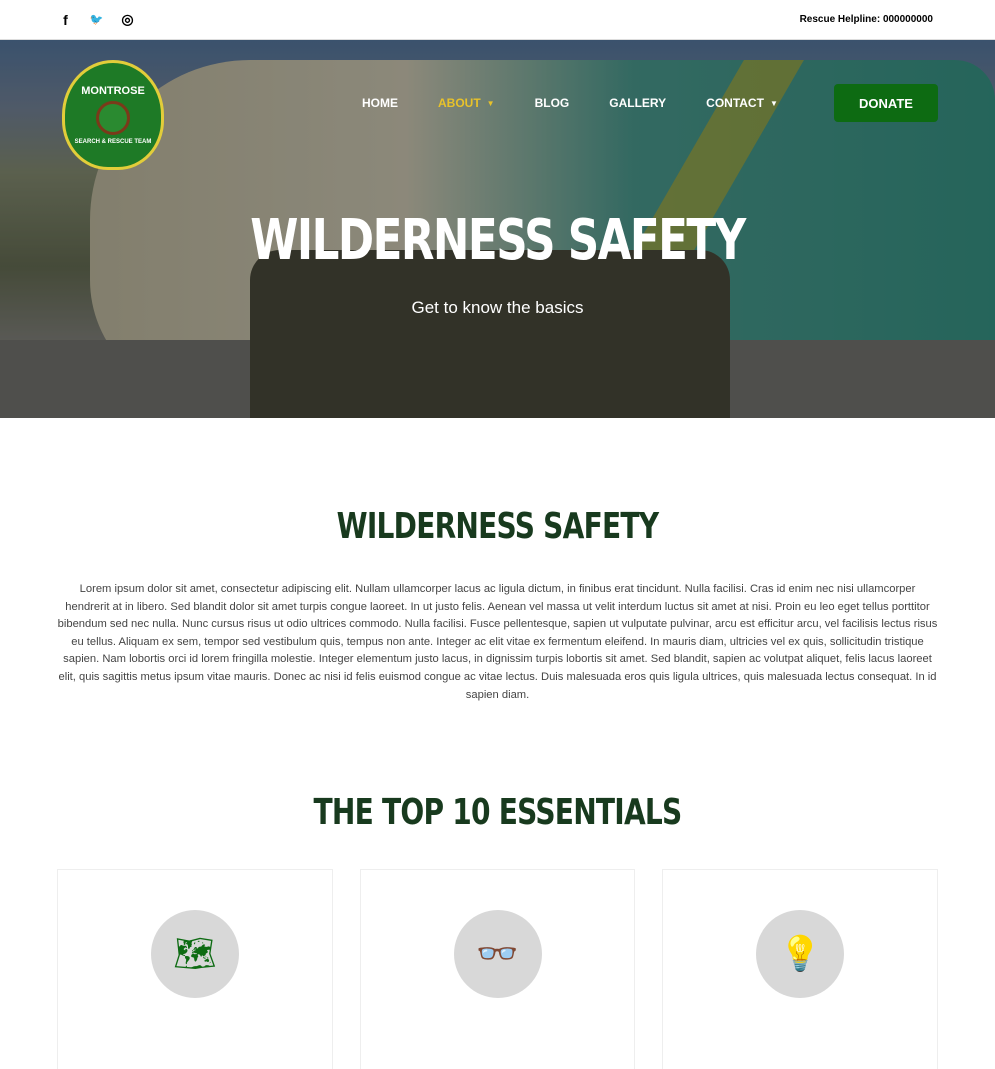 Image resolution: width=995 pixels, height=1069 pixels. What do you see at coordinates (866, 19) in the screenshot?
I see `rescue-helpline: Rescue Helpline: 000000000` at bounding box center [866, 19].